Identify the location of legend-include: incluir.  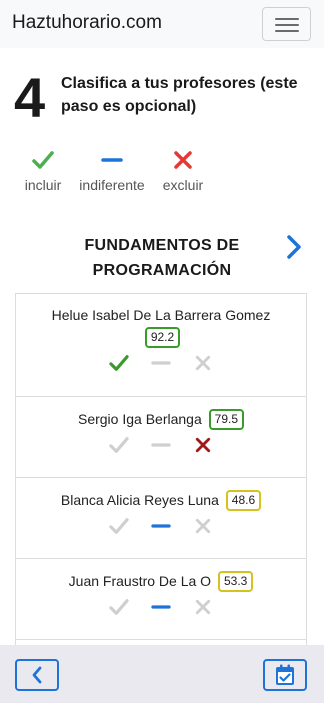
(43, 171).